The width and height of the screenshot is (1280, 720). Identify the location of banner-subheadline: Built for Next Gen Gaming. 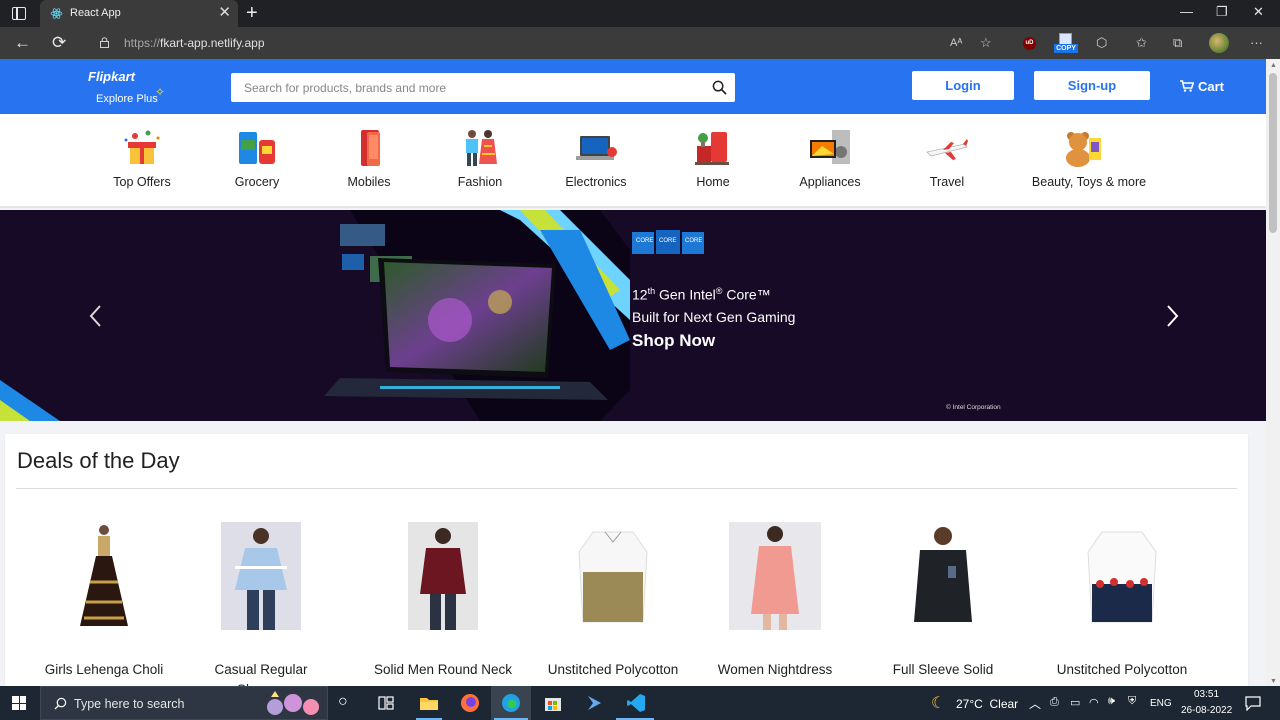
(714, 317).